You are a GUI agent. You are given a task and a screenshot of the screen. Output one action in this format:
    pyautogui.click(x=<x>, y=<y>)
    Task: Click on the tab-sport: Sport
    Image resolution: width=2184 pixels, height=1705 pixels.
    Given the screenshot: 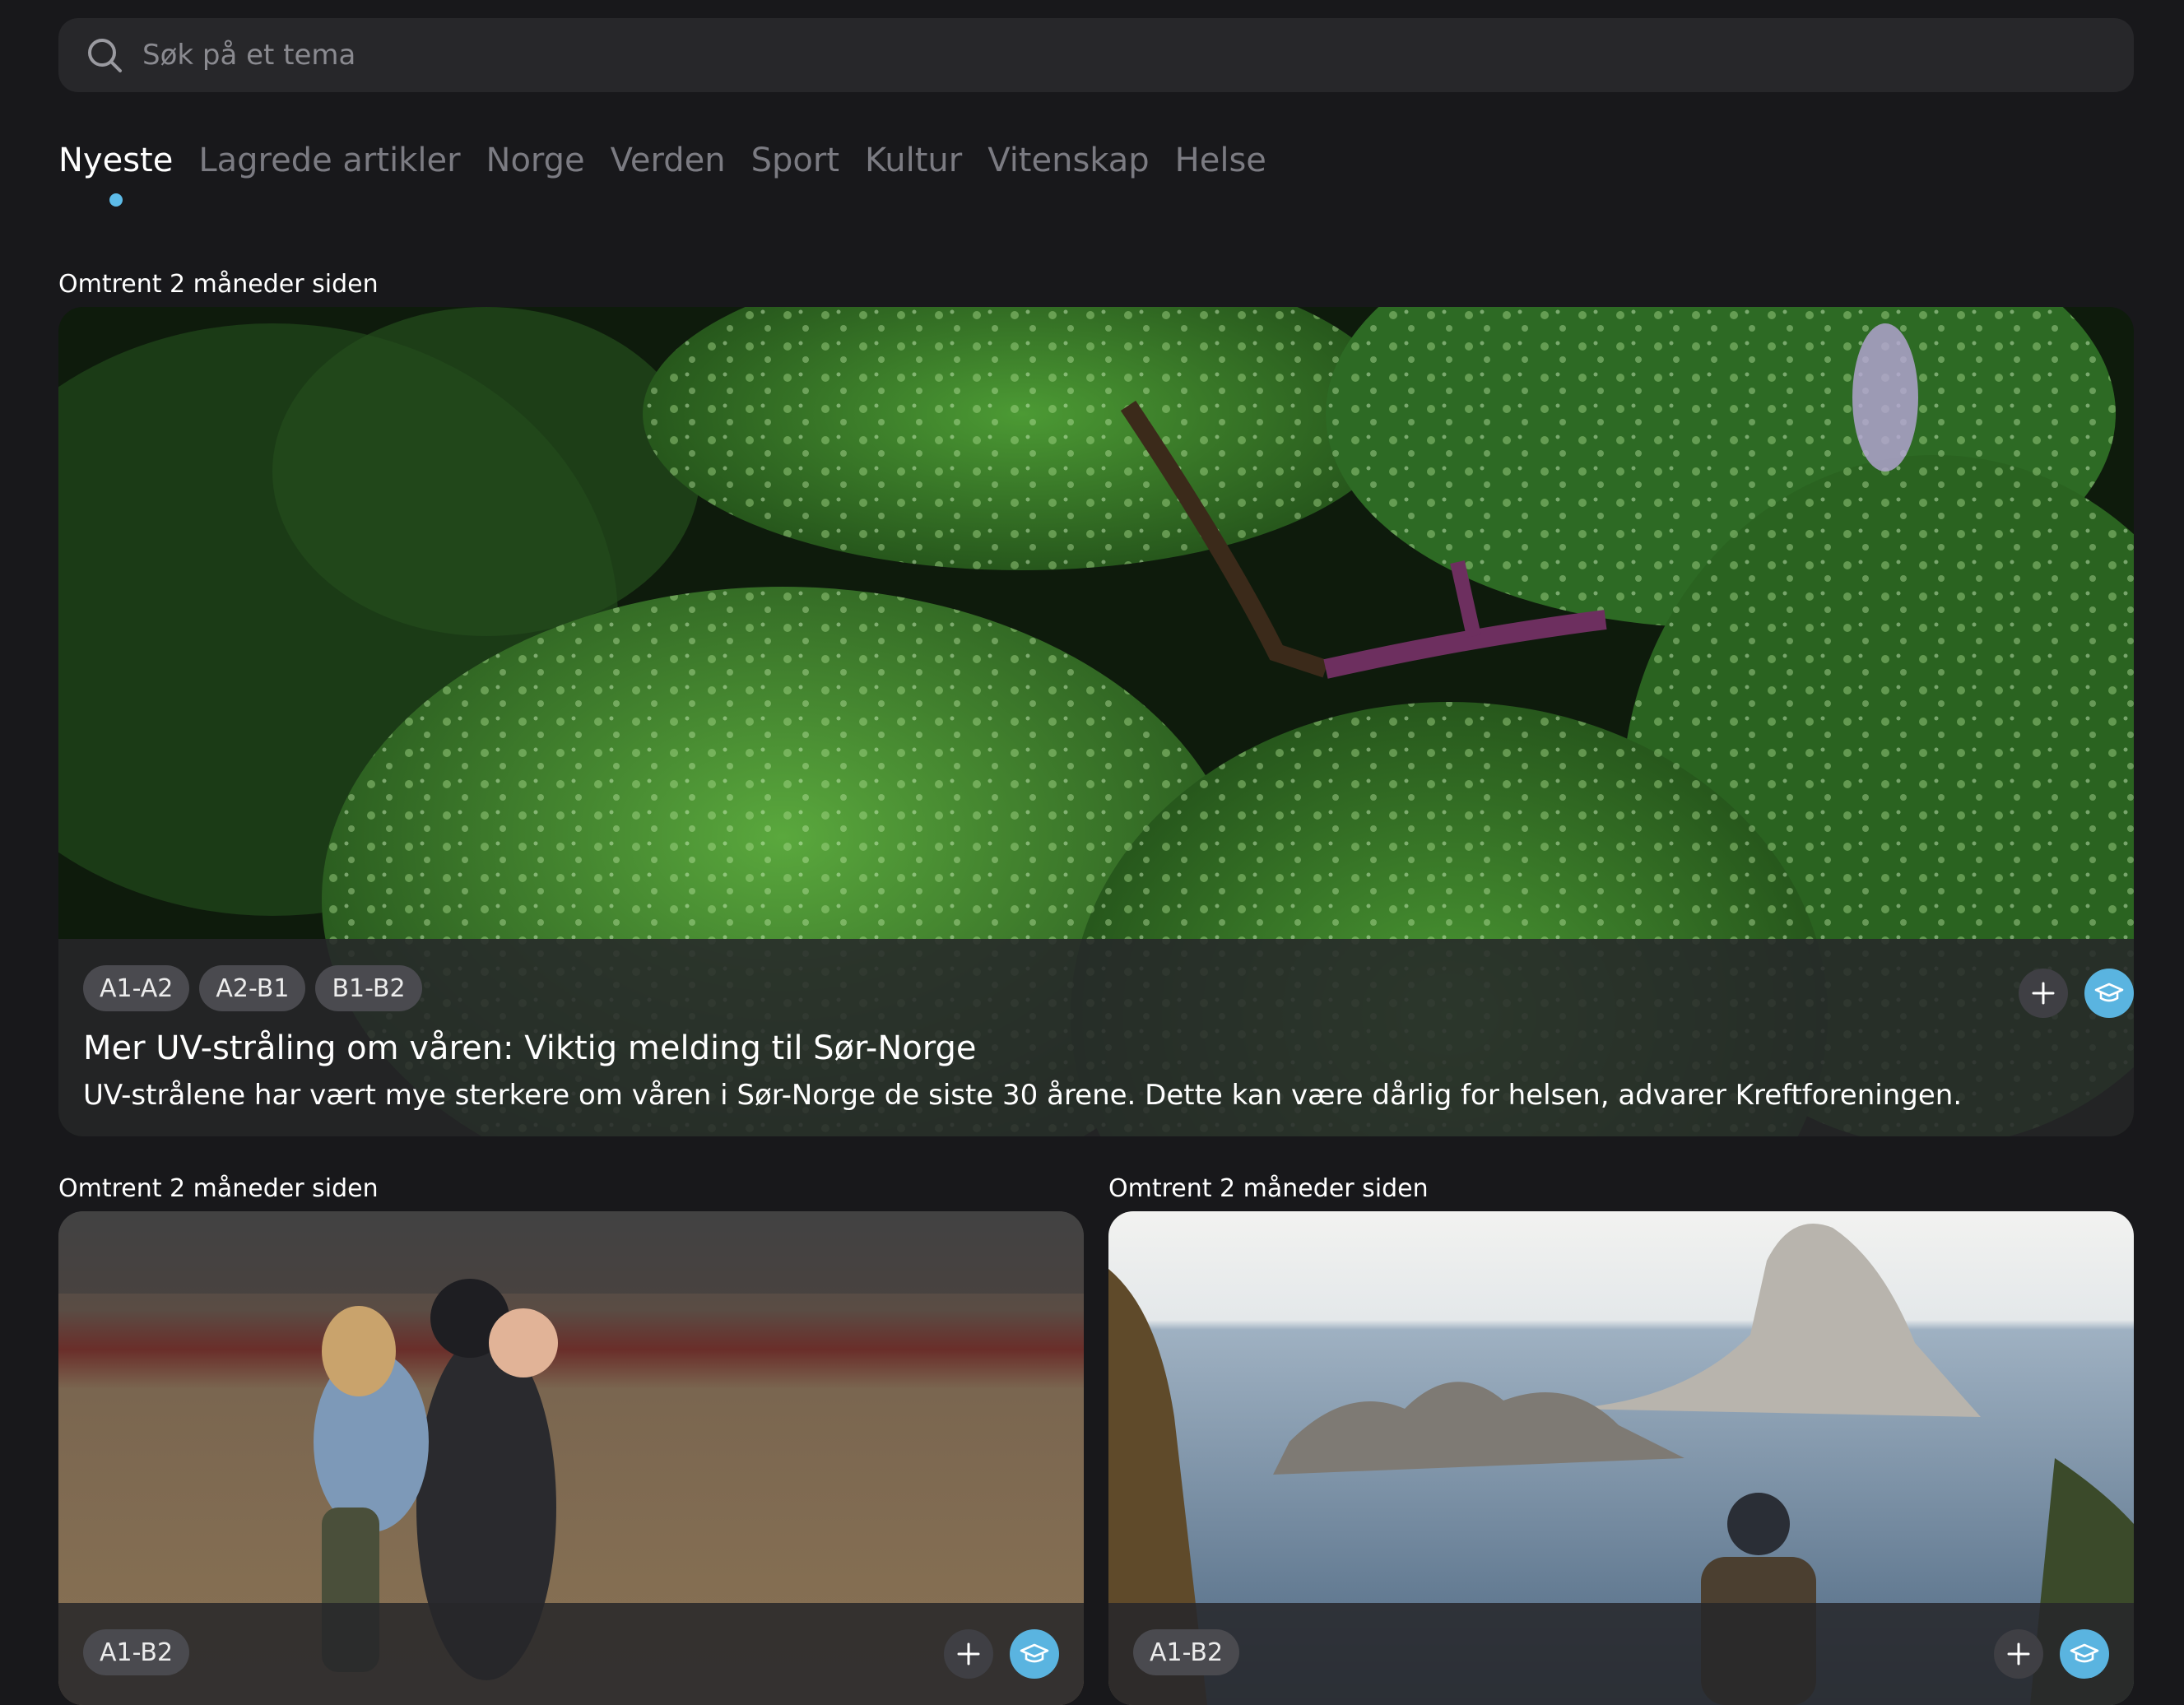 What is the action you would take?
    pyautogui.click(x=795, y=160)
    